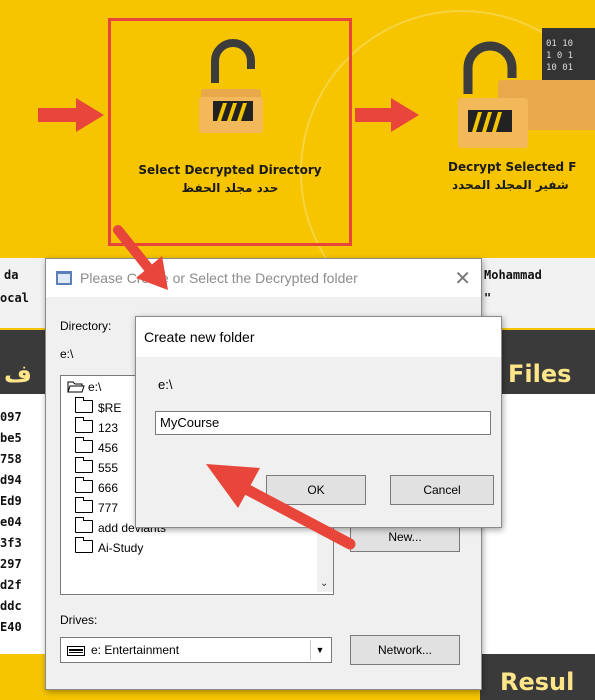 The image size is (595, 700). I want to click on hash-row: Ed9, so click(11, 501).